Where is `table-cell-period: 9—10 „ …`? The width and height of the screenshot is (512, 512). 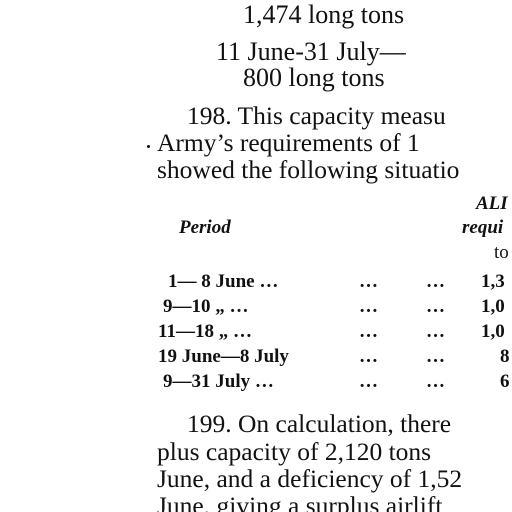 table-cell-period: 9—10 „ … is located at coordinates (206, 306).